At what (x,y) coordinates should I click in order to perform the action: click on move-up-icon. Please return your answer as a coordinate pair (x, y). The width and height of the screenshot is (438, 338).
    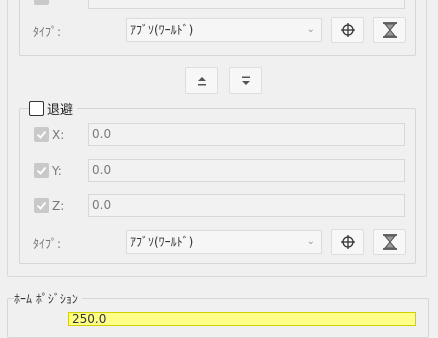
    Looking at the image, I should click on (201, 80).